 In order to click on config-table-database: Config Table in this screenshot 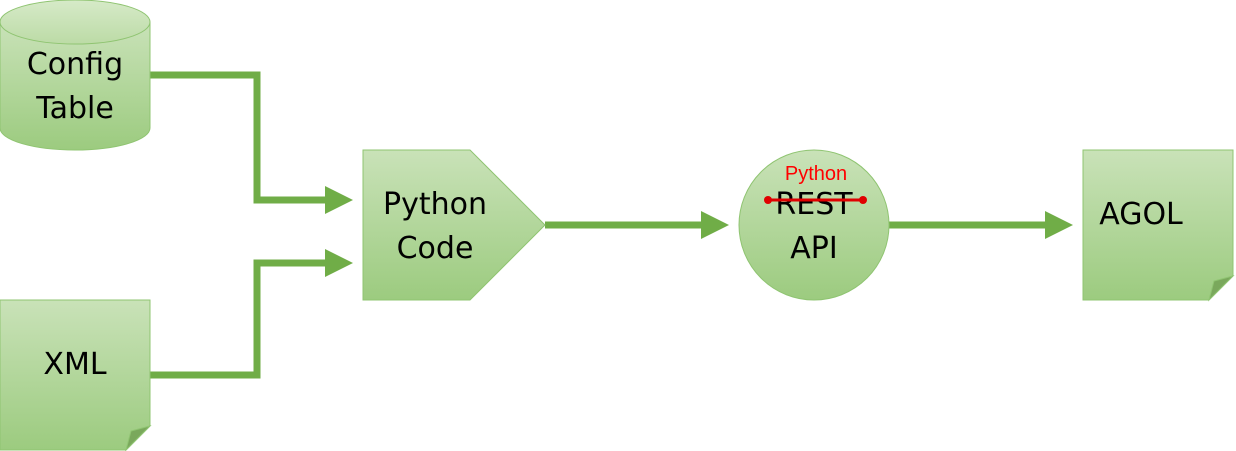, I will do `click(75, 75)`.